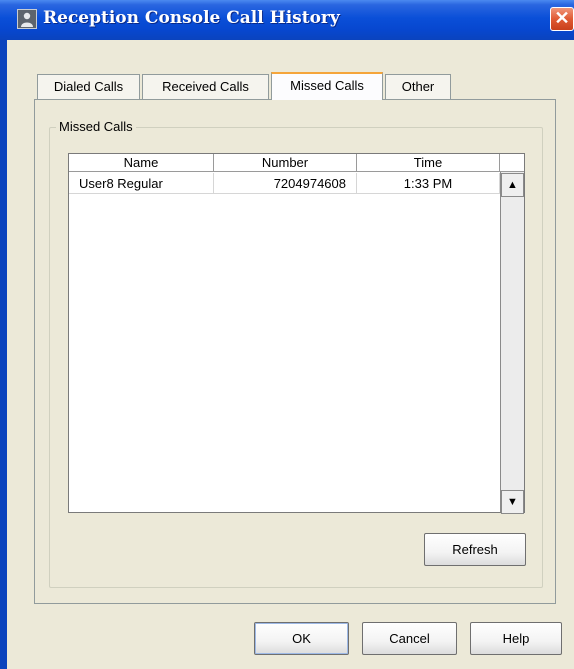  What do you see at coordinates (409, 638) in the screenshot?
I see `cancel-button: Cancel` at bounding box center [409, 638].